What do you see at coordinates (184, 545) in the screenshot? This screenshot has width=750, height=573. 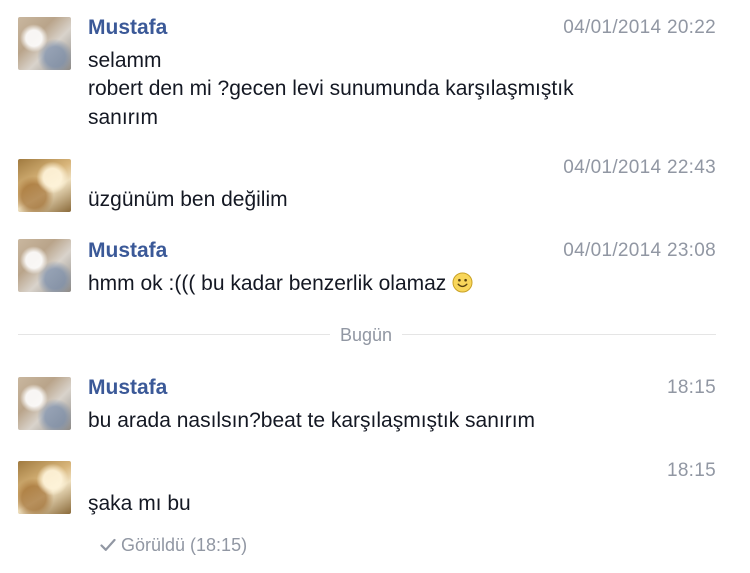 I see `seen-status-text: Görüldü (18:15)` at bounding box center [184, 545].